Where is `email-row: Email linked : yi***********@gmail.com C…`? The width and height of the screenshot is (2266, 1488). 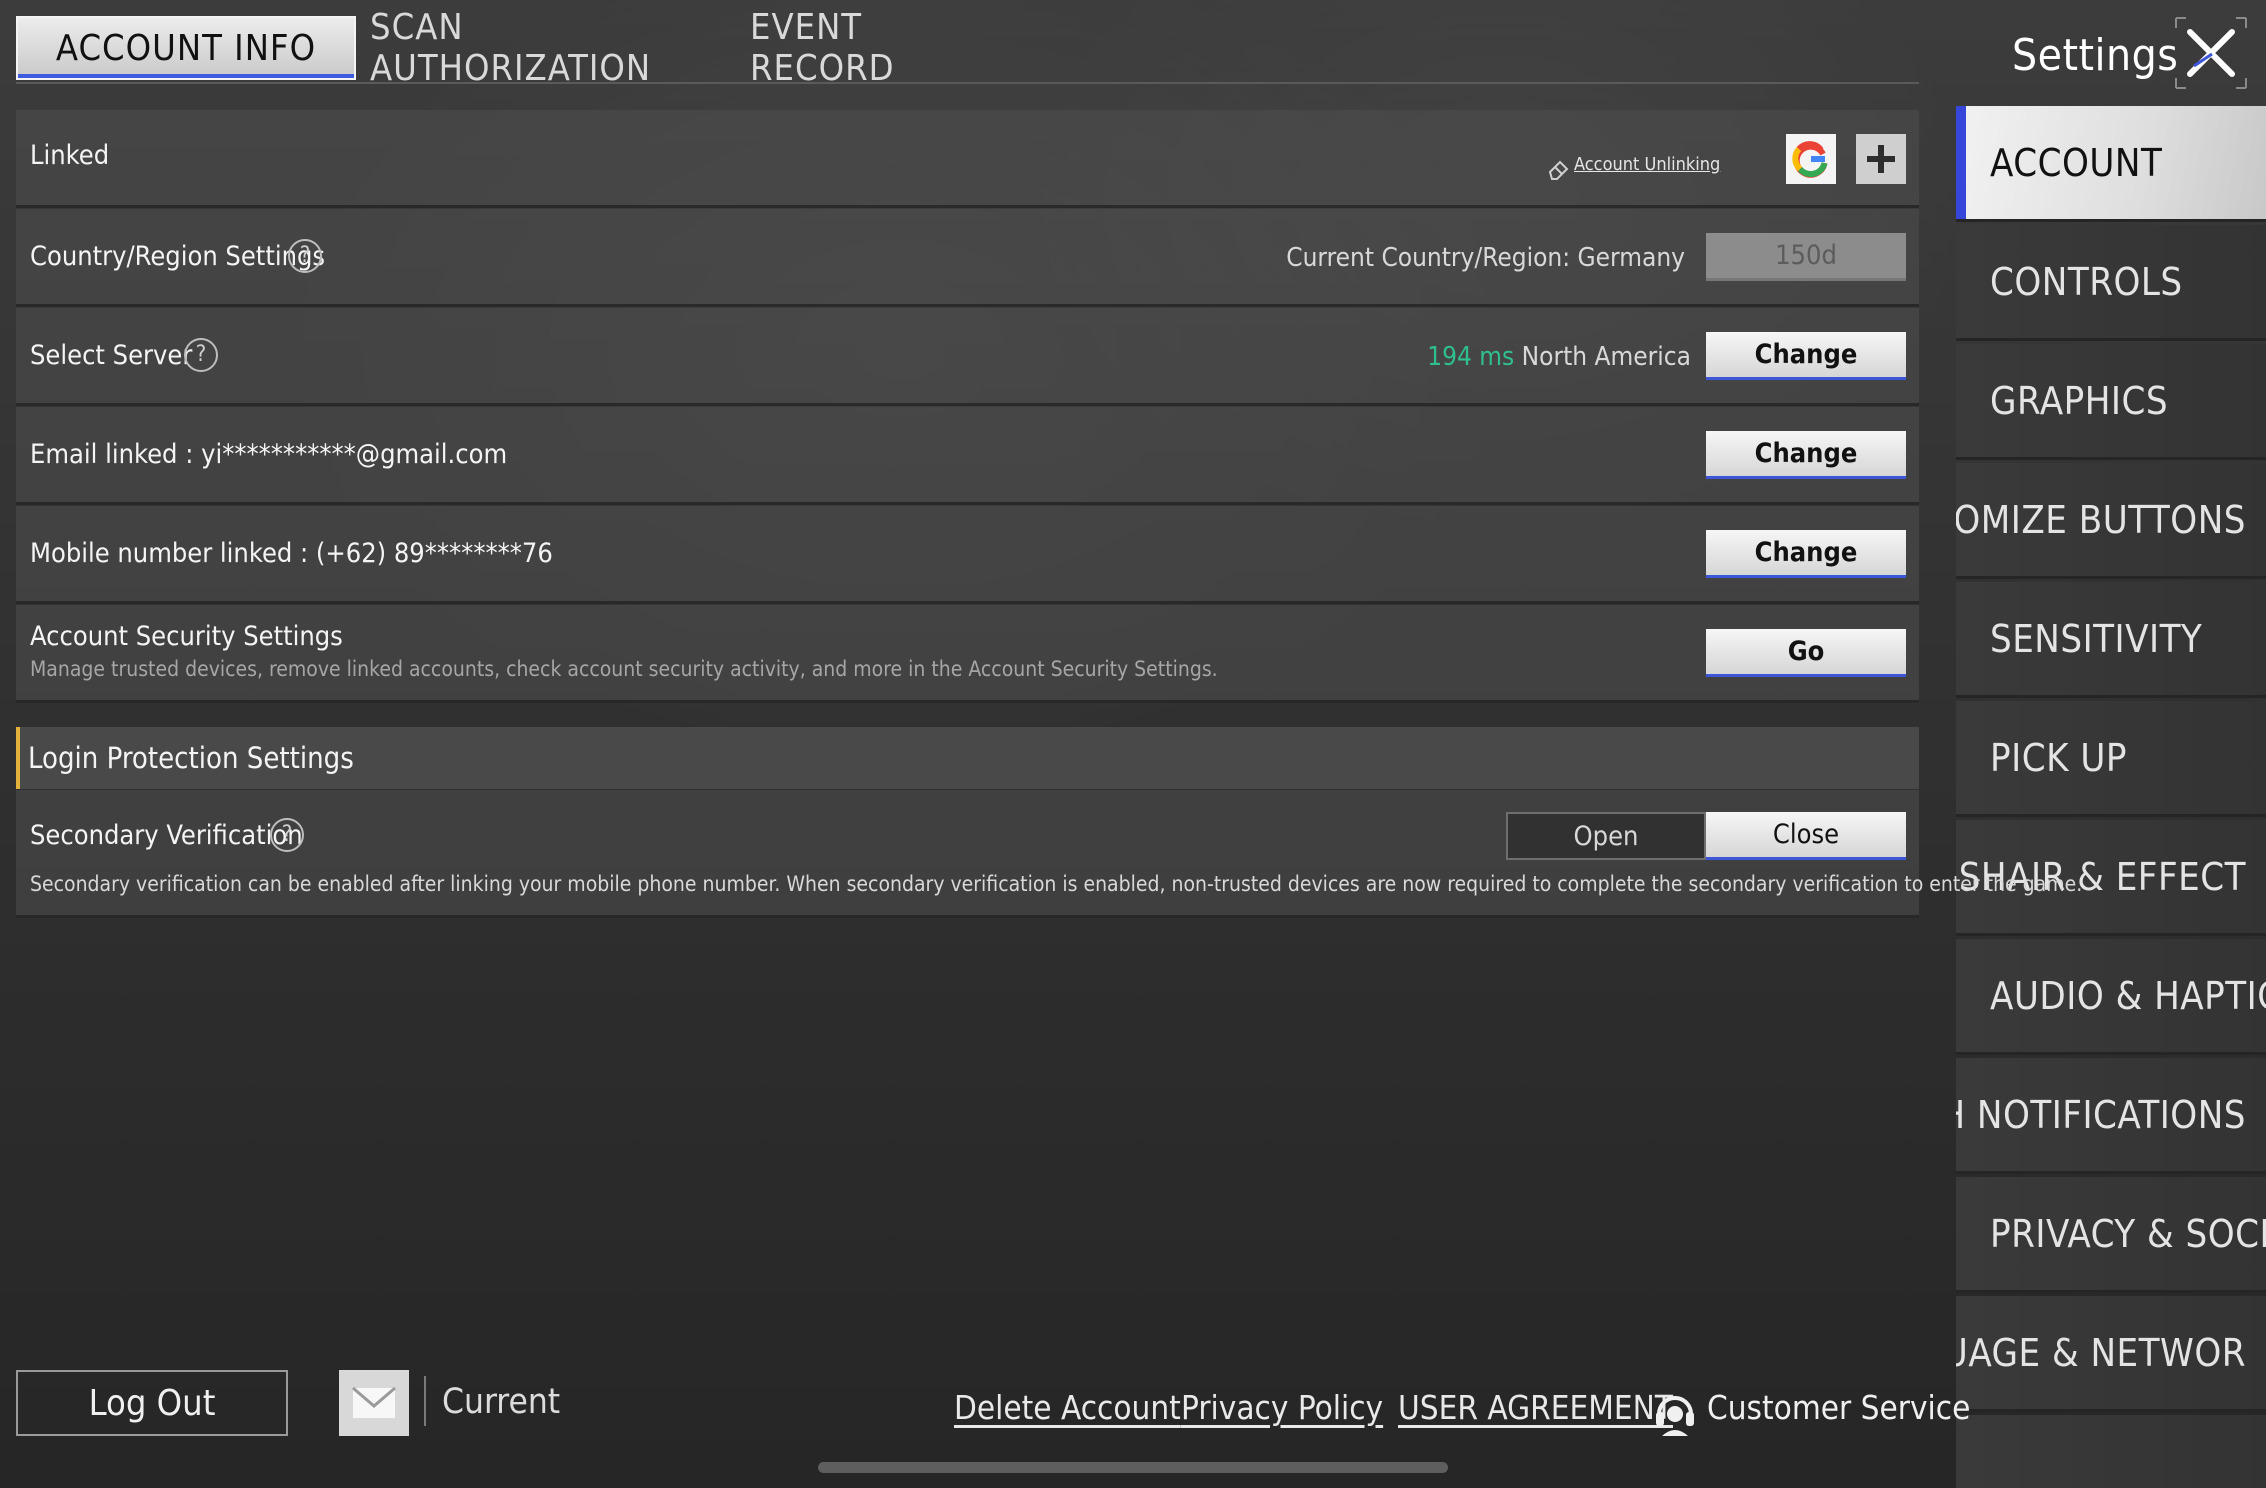
email-row: Email linked : yi***********@gmail.com C… is located at coordinates (967, 456).